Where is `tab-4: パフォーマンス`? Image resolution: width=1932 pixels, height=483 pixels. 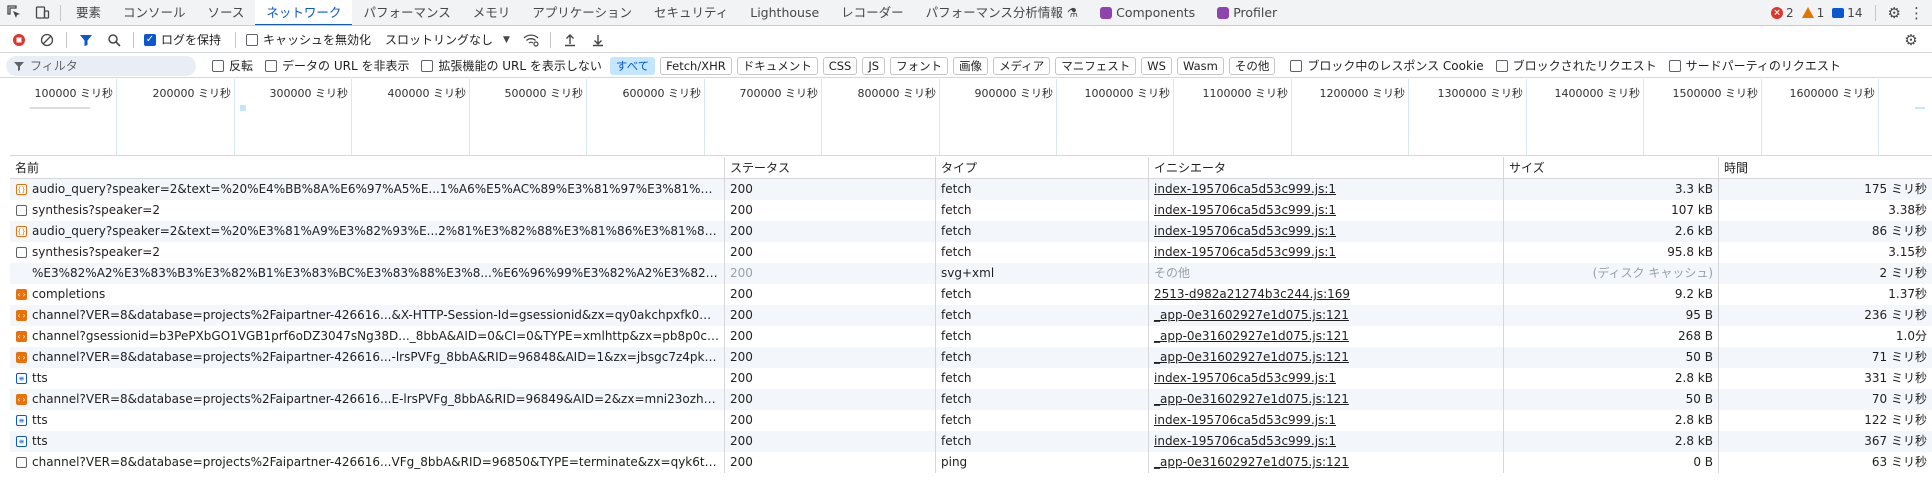
tab-4: パフォーマンス is located at coordinates (406, 12).